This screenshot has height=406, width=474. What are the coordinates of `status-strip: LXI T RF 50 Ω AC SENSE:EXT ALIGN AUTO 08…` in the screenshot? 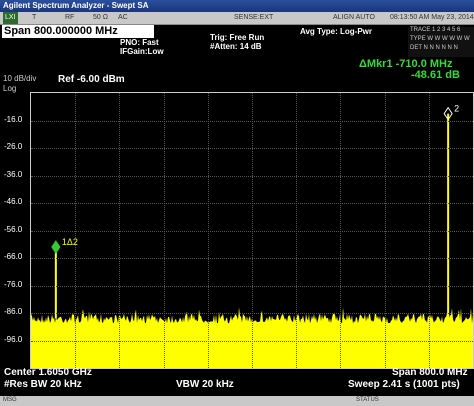 It's located at (237, 18).